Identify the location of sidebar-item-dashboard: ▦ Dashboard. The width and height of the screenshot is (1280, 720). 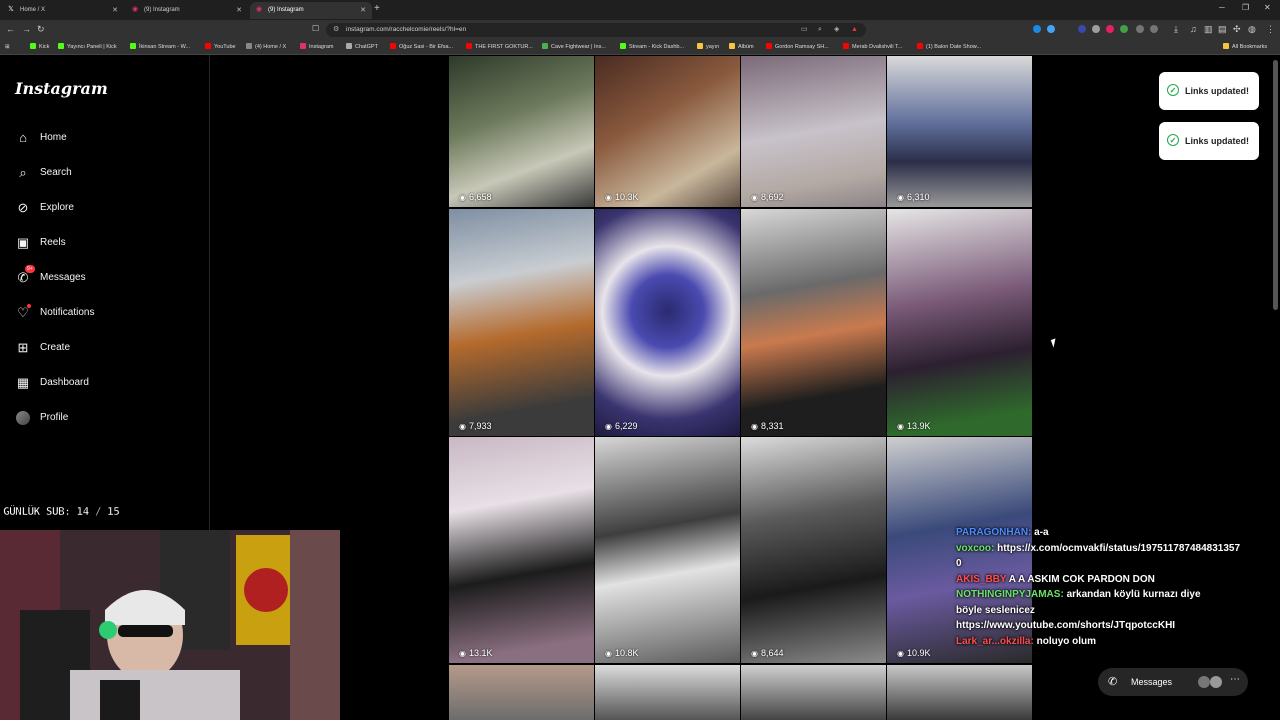
(105, 383).